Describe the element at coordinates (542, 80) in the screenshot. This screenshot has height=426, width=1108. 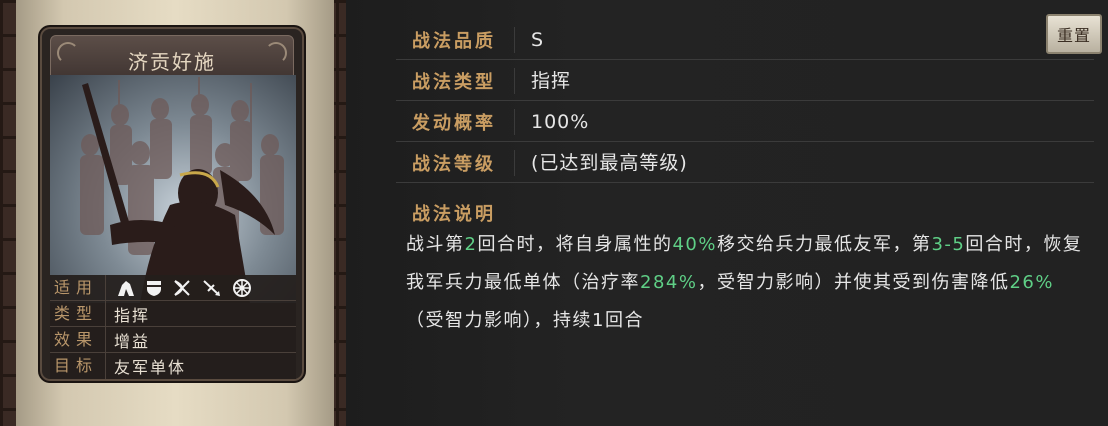
I see `type-value: 指挥` at that location.